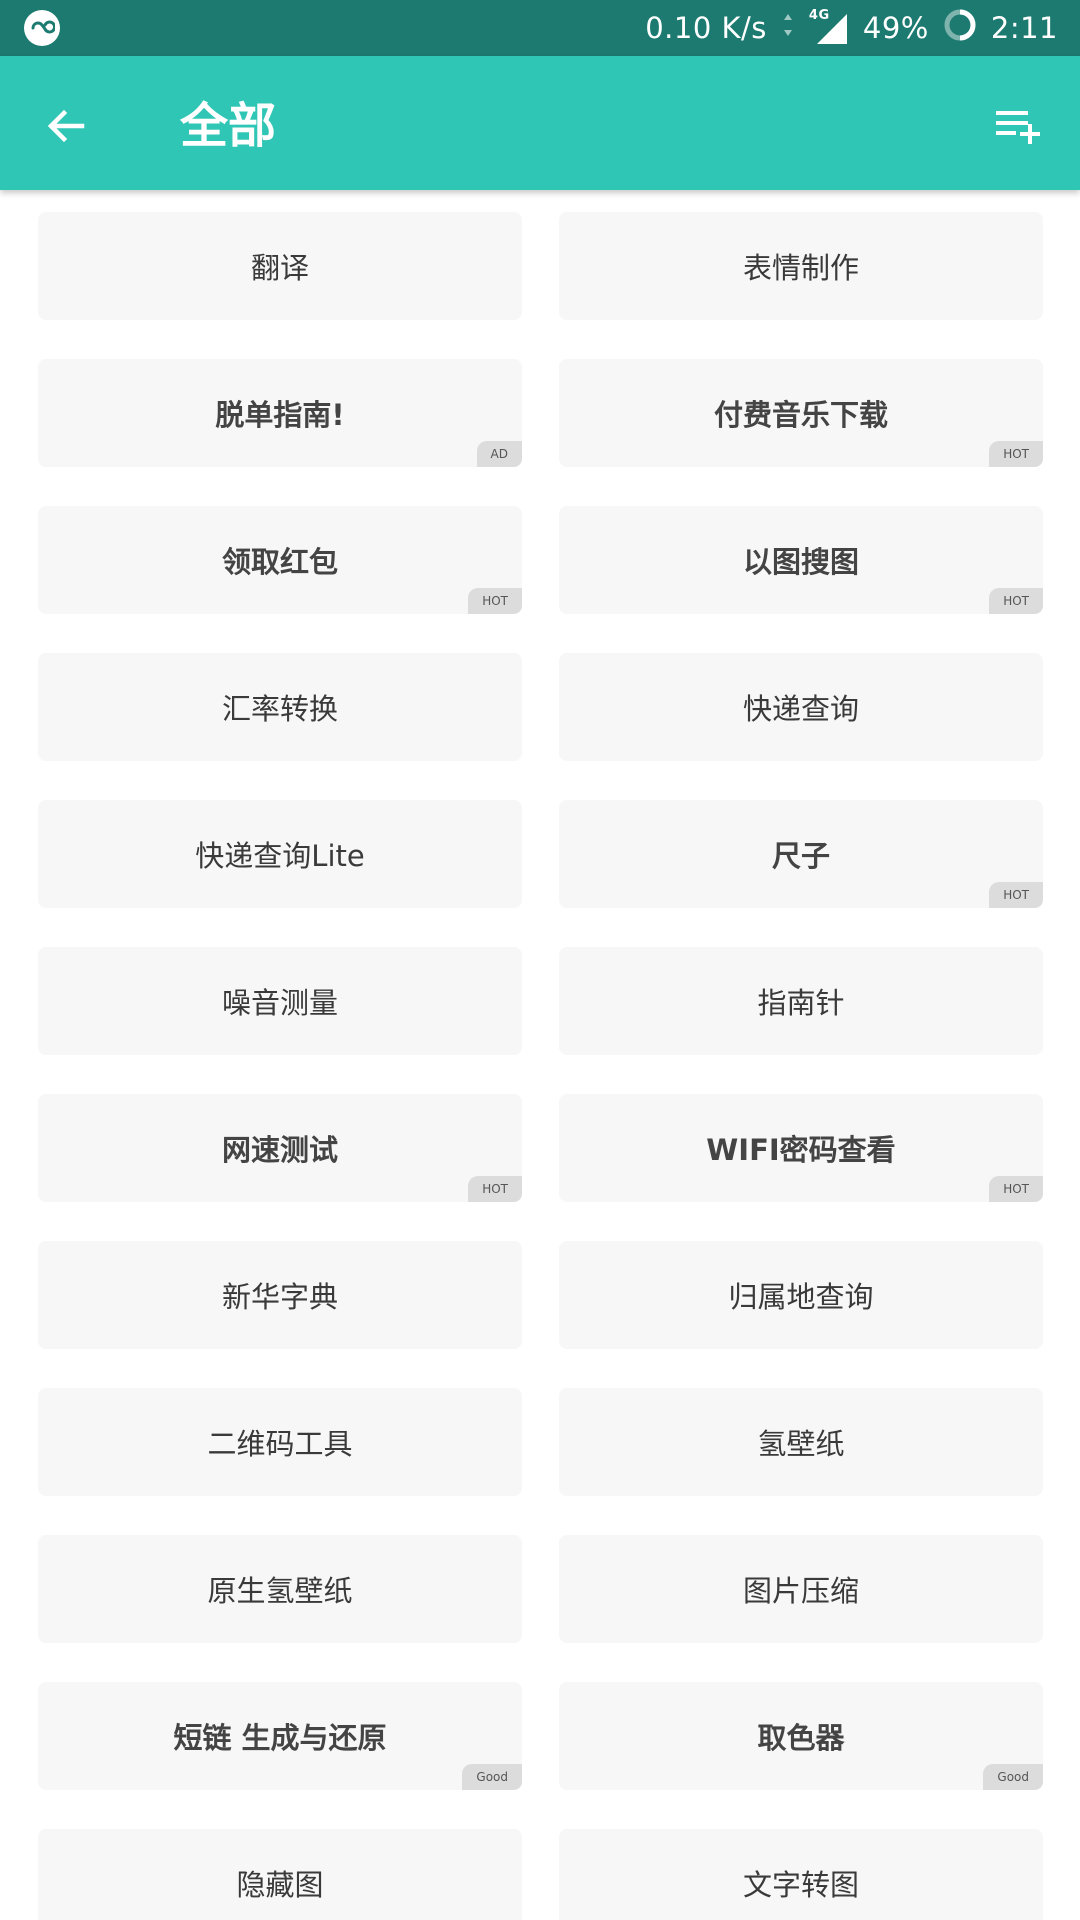 This screenshot has width=1080, height=1920. I want to click on tool-label: 领取红包, so click(279, 562).